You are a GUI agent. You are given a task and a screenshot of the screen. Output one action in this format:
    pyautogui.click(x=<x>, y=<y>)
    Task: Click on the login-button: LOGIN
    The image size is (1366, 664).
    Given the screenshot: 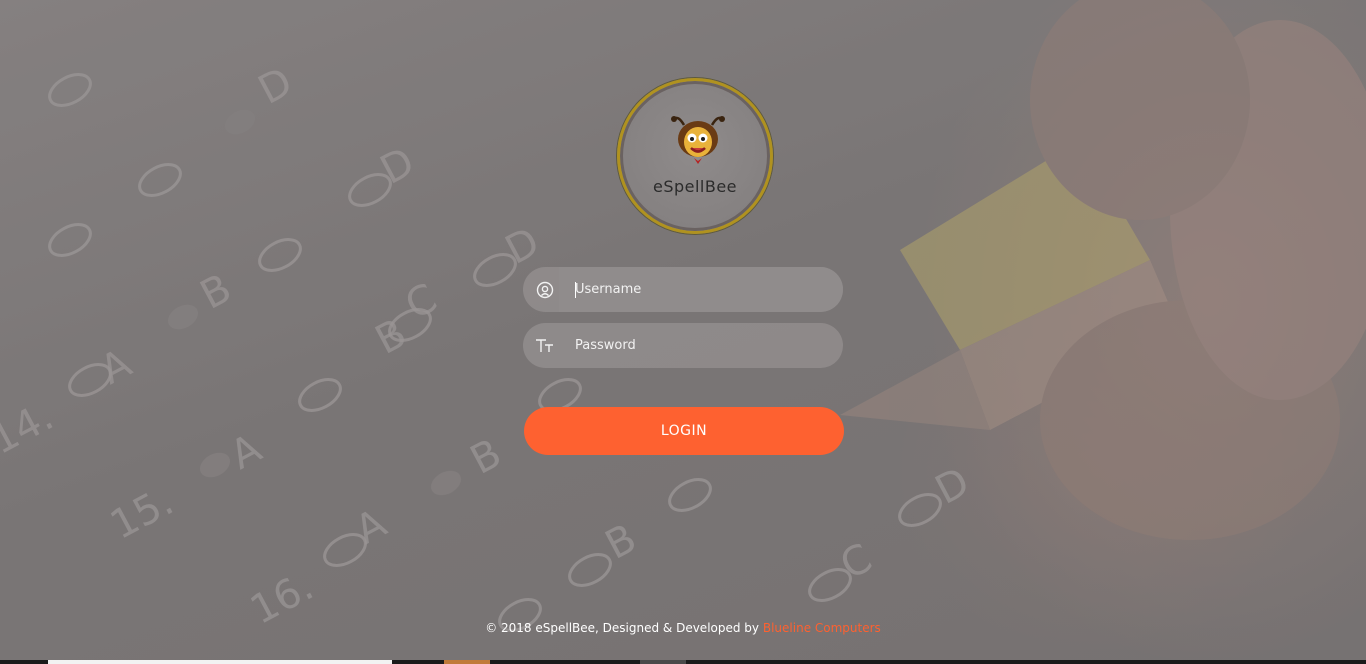 What is the action you would take?
    pyautogui.click(x=684, y=431)
    